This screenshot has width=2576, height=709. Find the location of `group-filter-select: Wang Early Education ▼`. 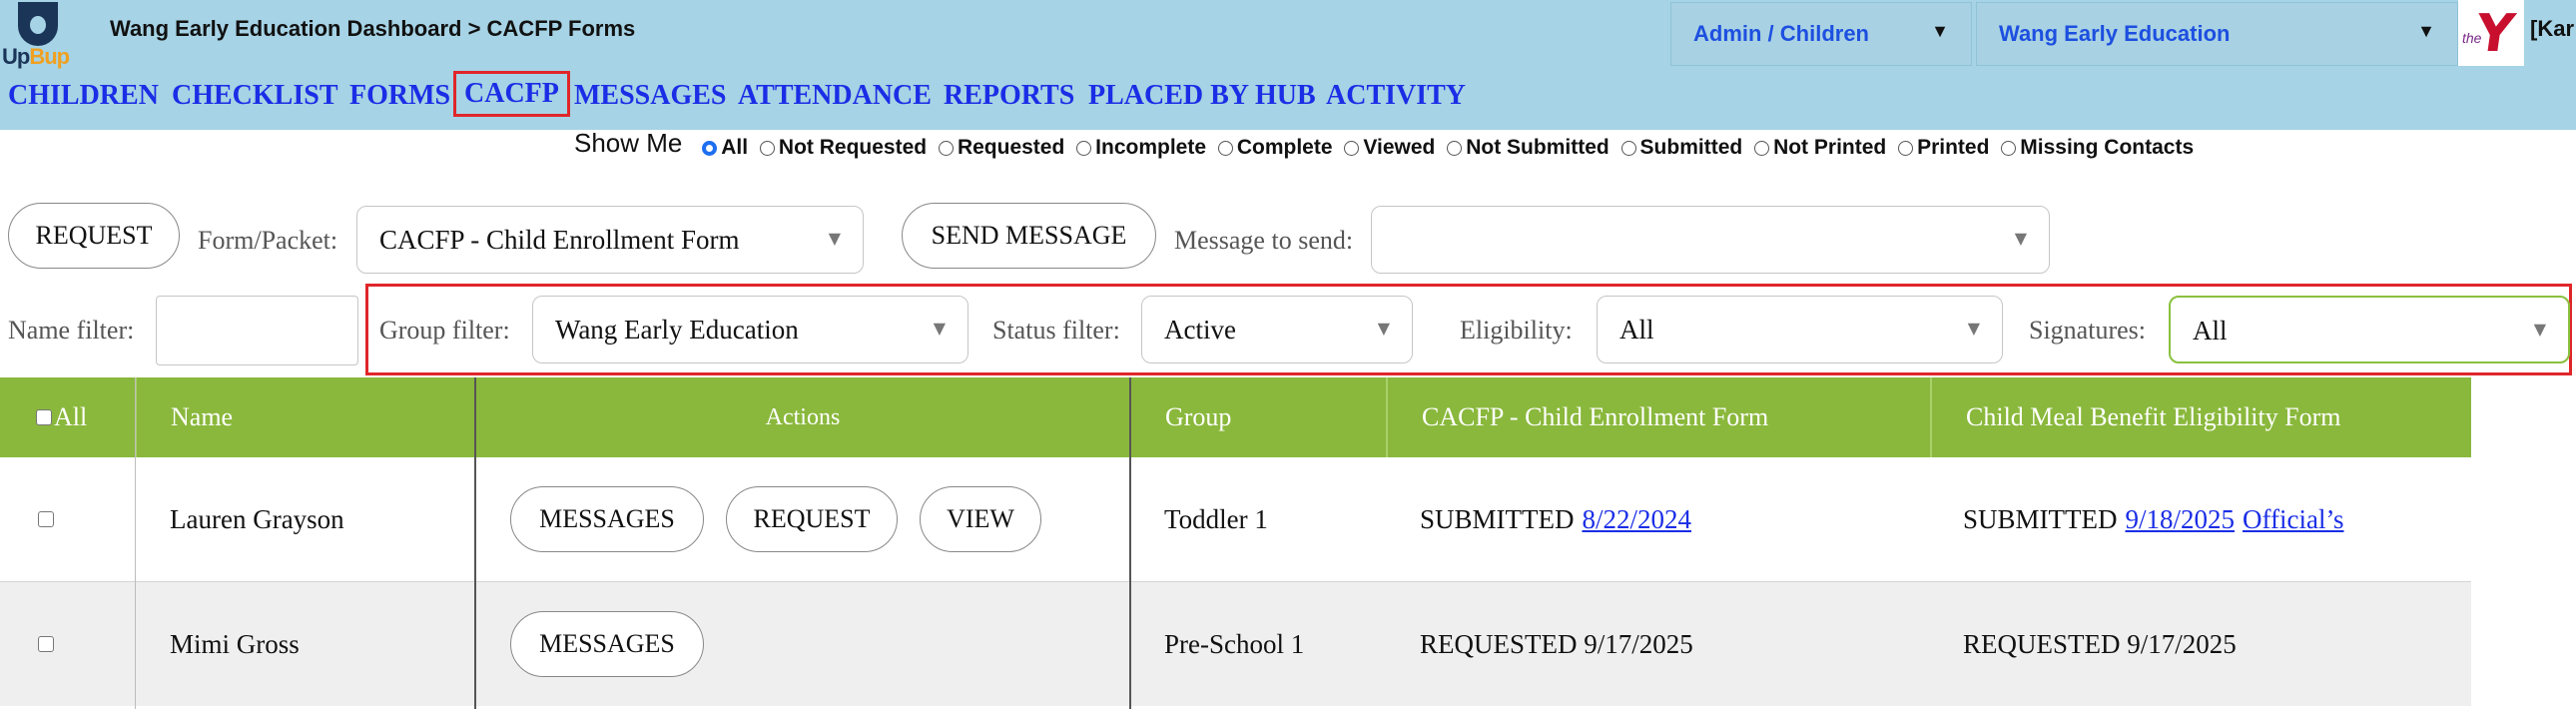

group-filter-select: Wang Early Education ▼ is located at coordinates (750, 329).